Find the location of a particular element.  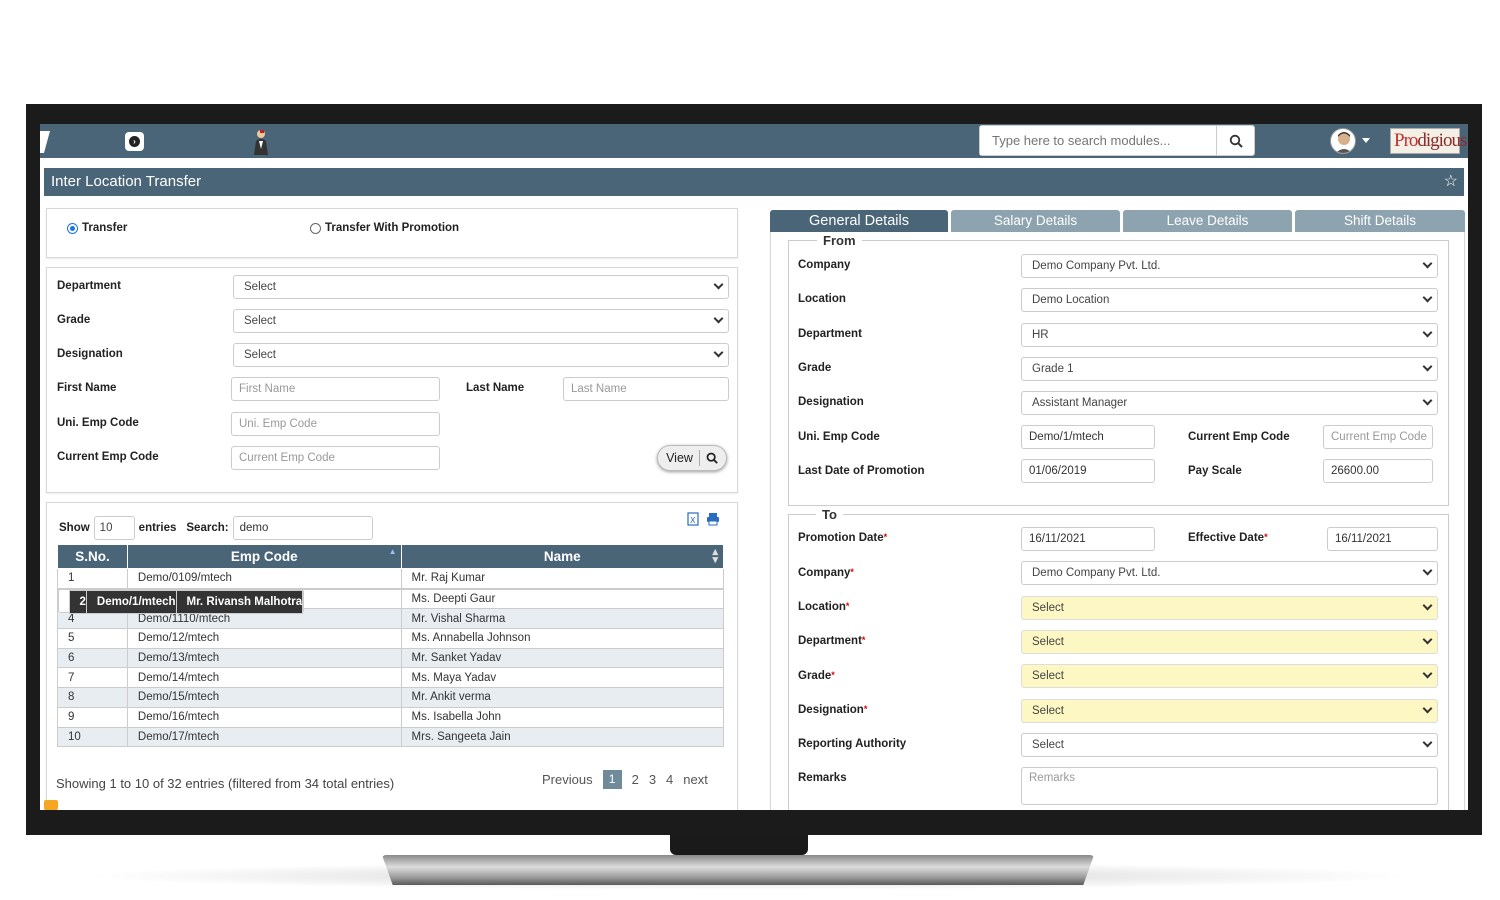

to-grade-select: Select is located at coordinates (1229, 676).